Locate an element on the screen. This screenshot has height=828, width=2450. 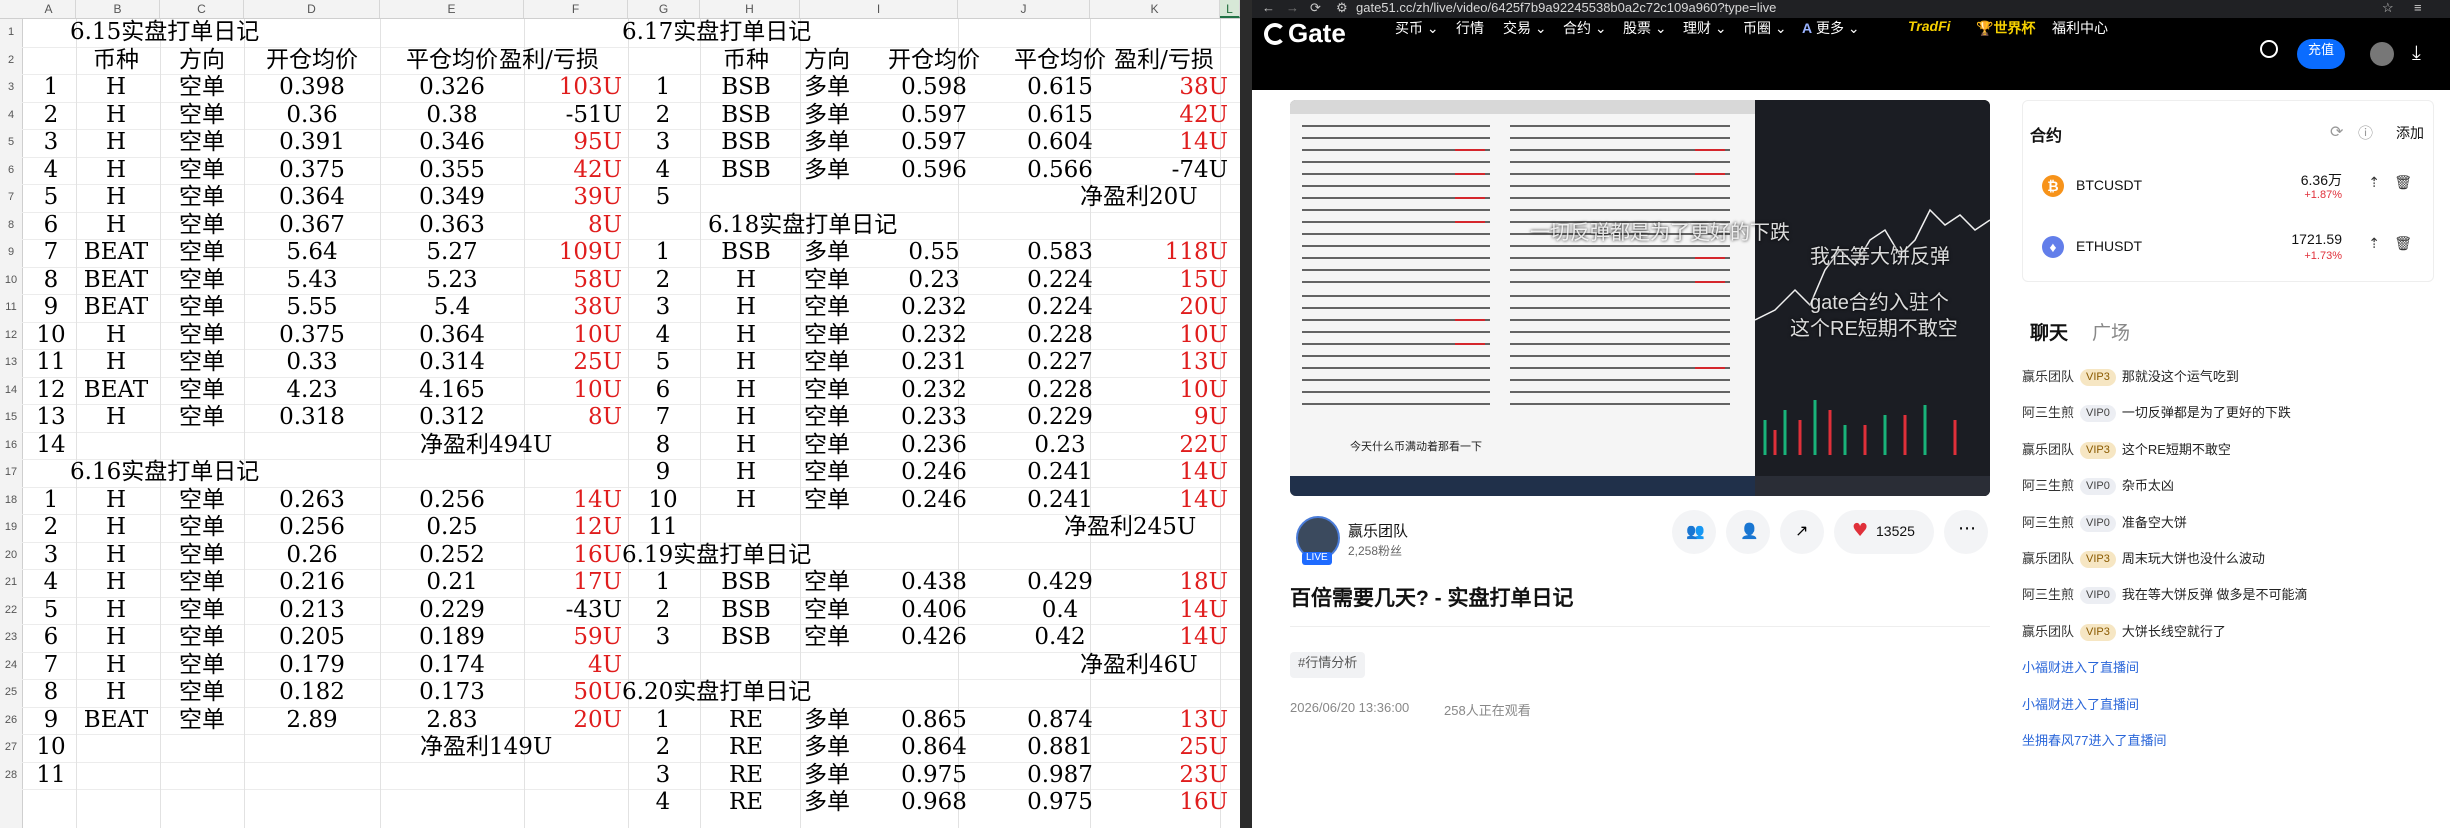
deposit-button: 充值 is located at coordinates (2321, 54).